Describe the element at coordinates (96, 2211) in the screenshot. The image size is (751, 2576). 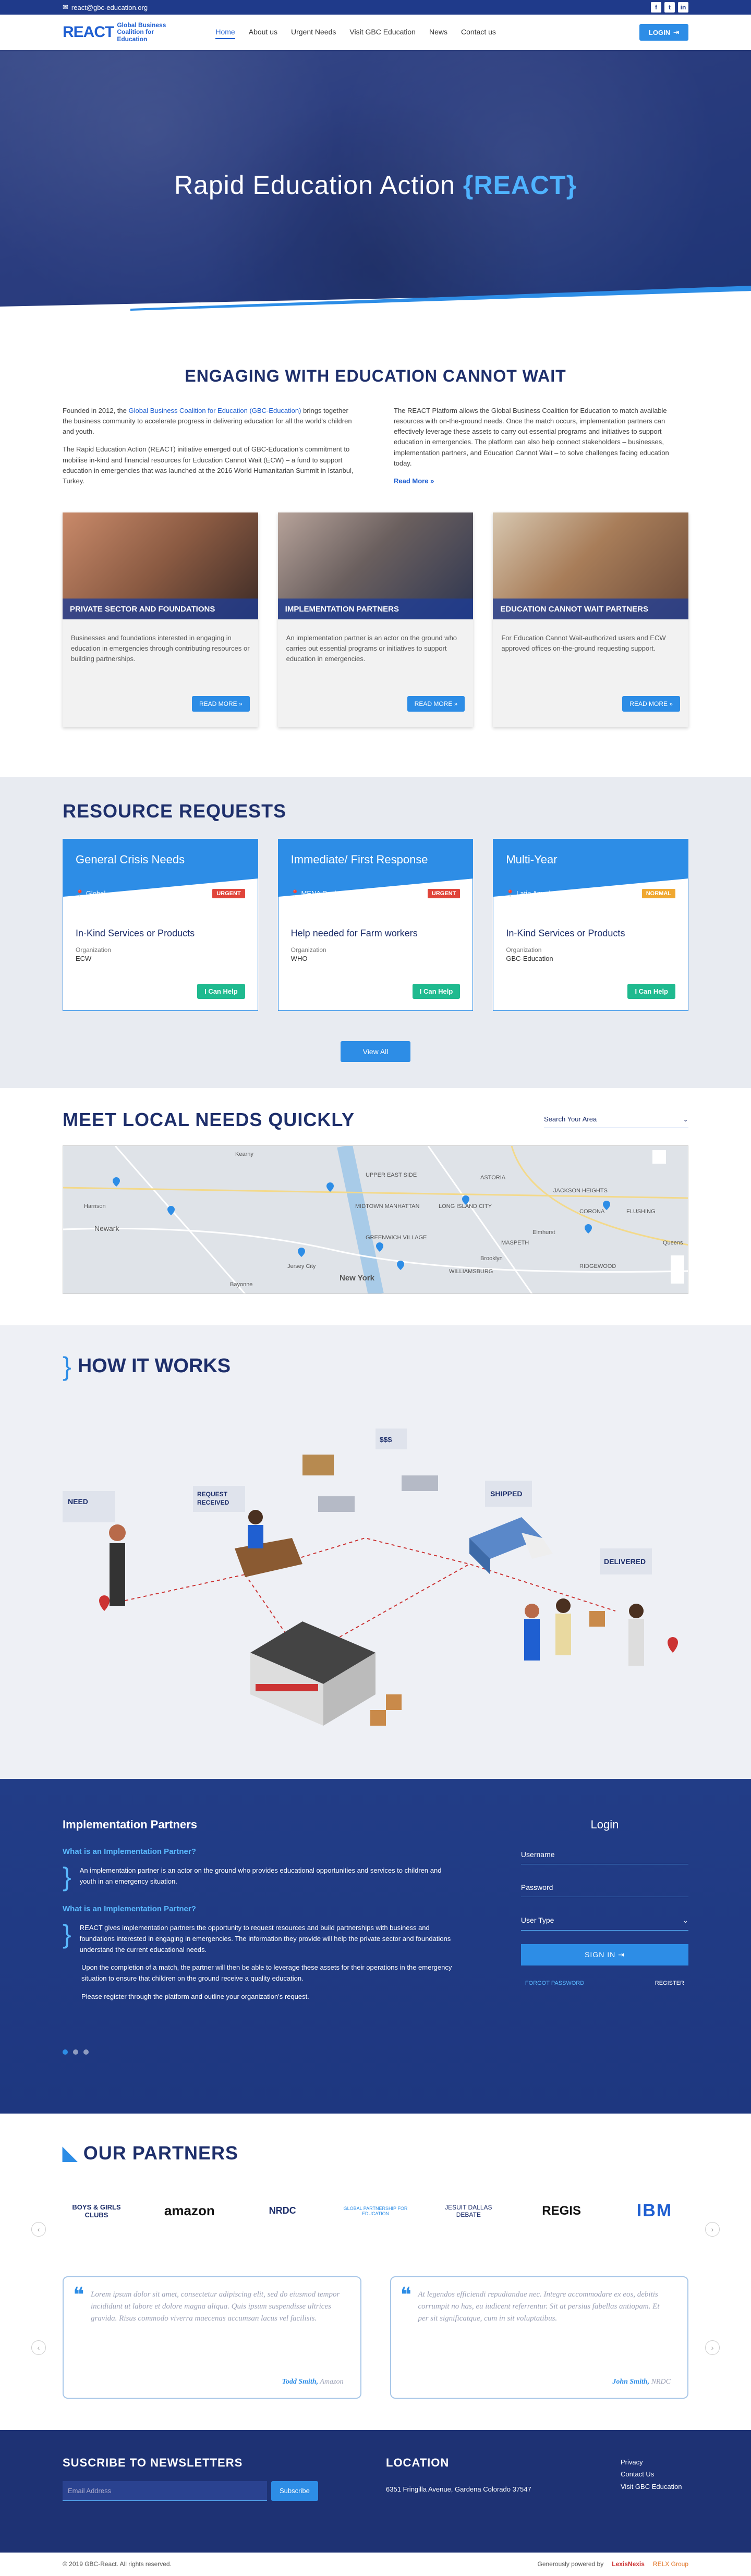
I see `partner-logo: BOYS & GIRLS CLUBS` at that location.